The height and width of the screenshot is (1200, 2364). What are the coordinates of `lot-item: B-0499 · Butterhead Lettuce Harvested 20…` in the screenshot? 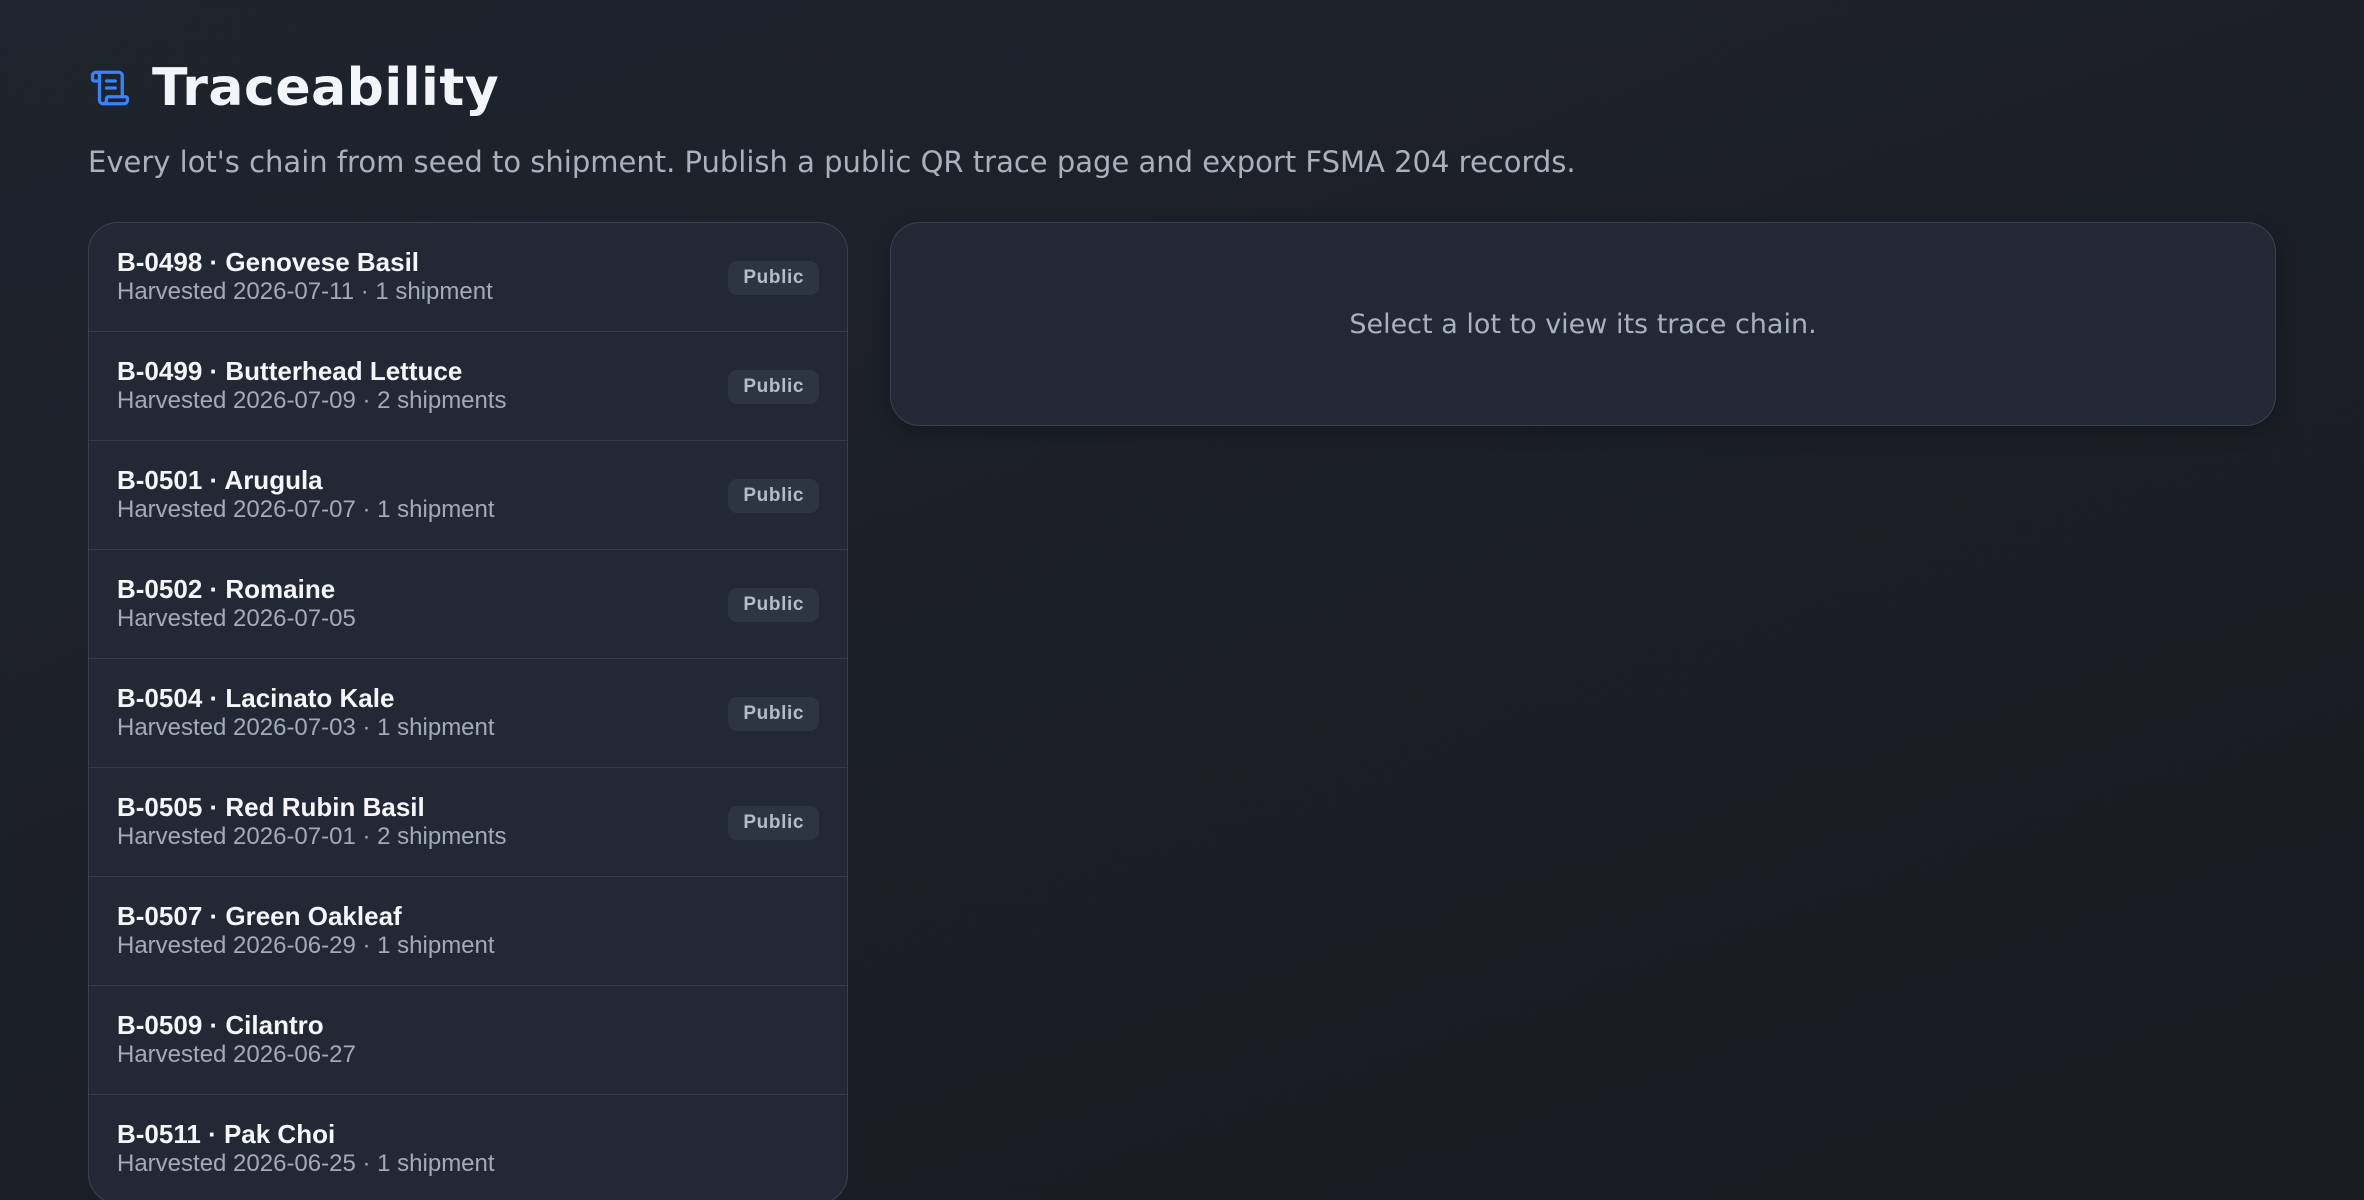 It's located at (468, 386).